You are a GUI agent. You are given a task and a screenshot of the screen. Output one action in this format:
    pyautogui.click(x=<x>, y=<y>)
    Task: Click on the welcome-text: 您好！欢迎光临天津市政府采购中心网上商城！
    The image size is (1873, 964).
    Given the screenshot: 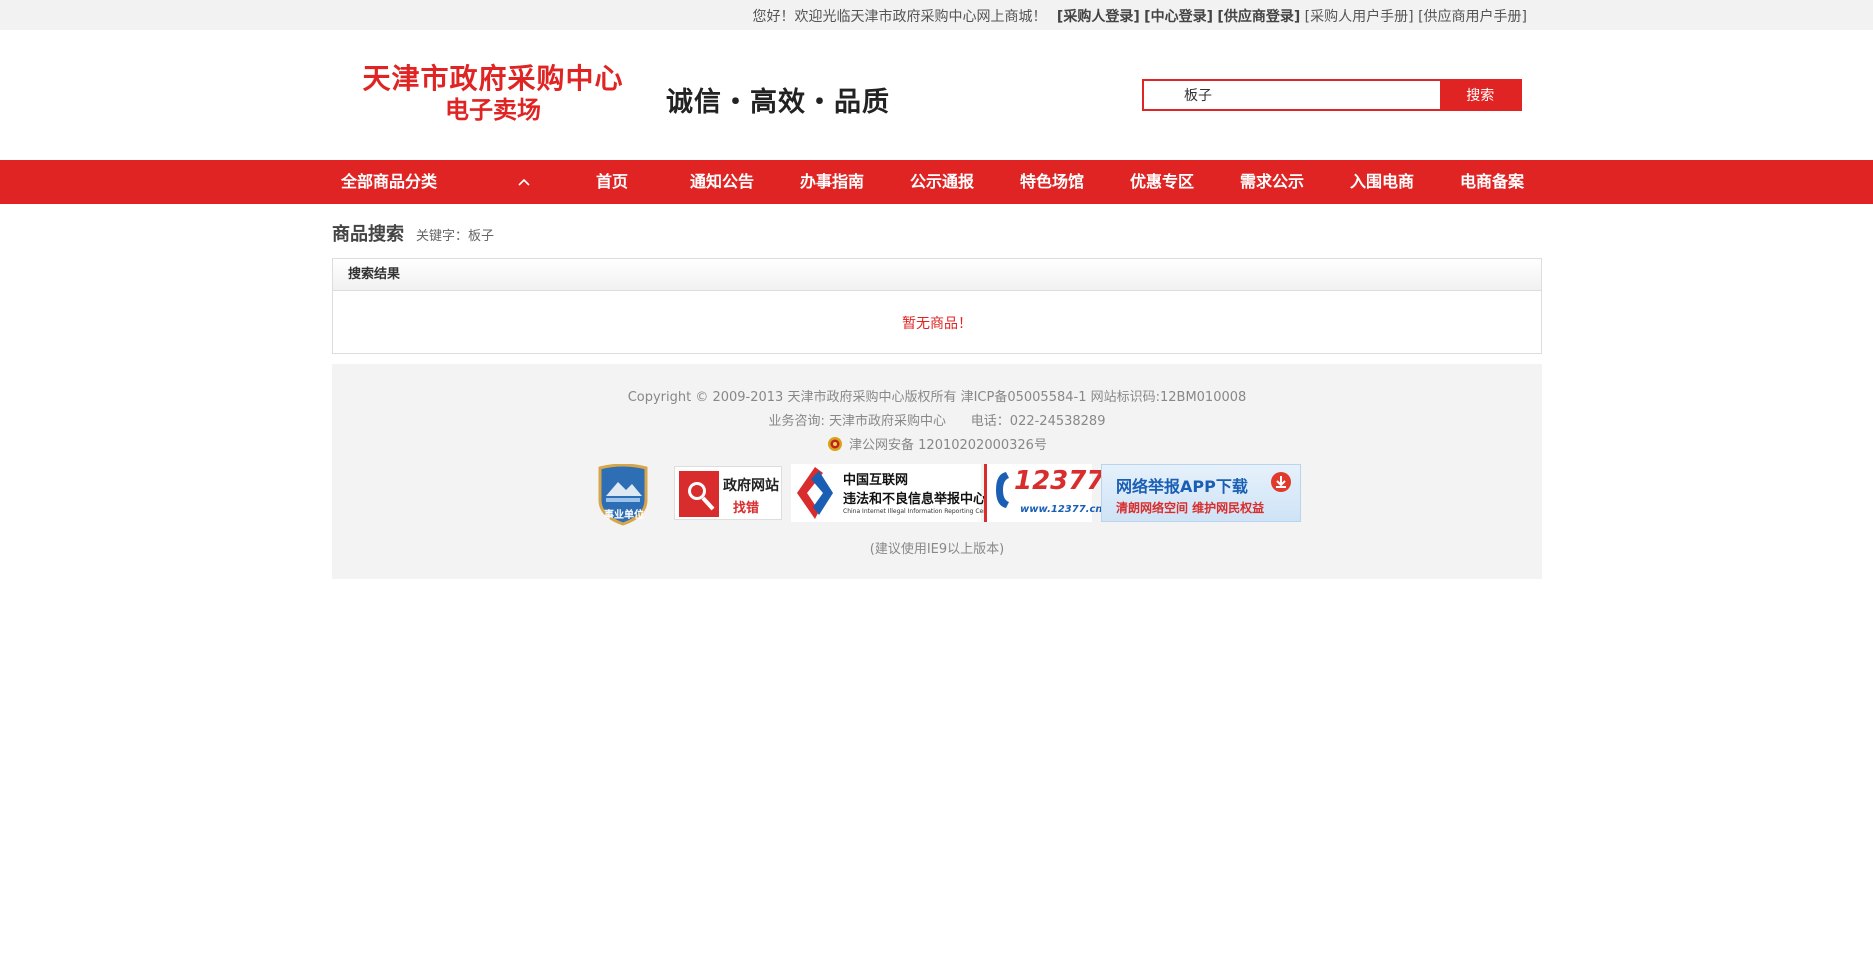 What is the action you would take?
    pyautogui.click(x=899, y=17)
    